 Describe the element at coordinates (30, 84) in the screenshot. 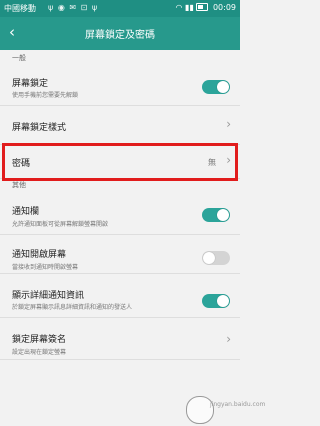

I see `row-title: 屏幕鎖定` at that location.